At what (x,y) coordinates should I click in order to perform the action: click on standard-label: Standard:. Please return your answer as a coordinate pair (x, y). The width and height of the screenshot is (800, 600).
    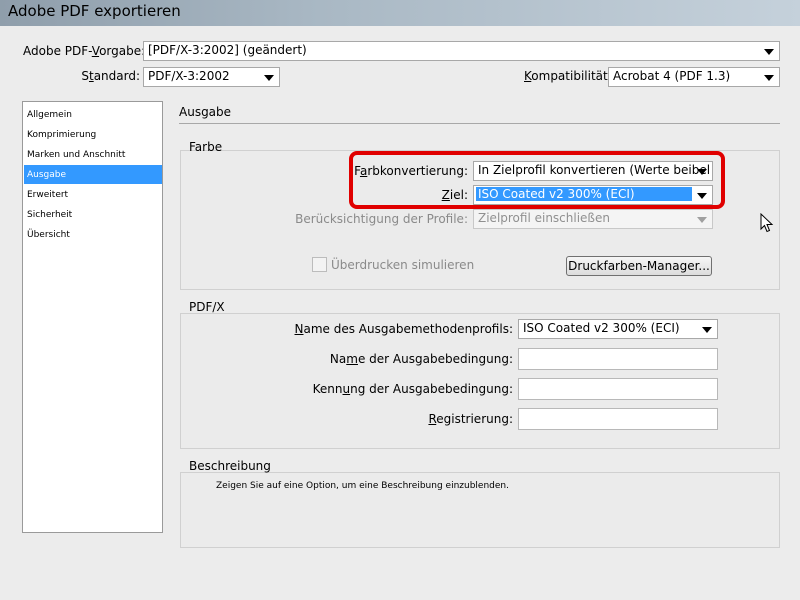
    Looking at the image, I should click on (110, 76).